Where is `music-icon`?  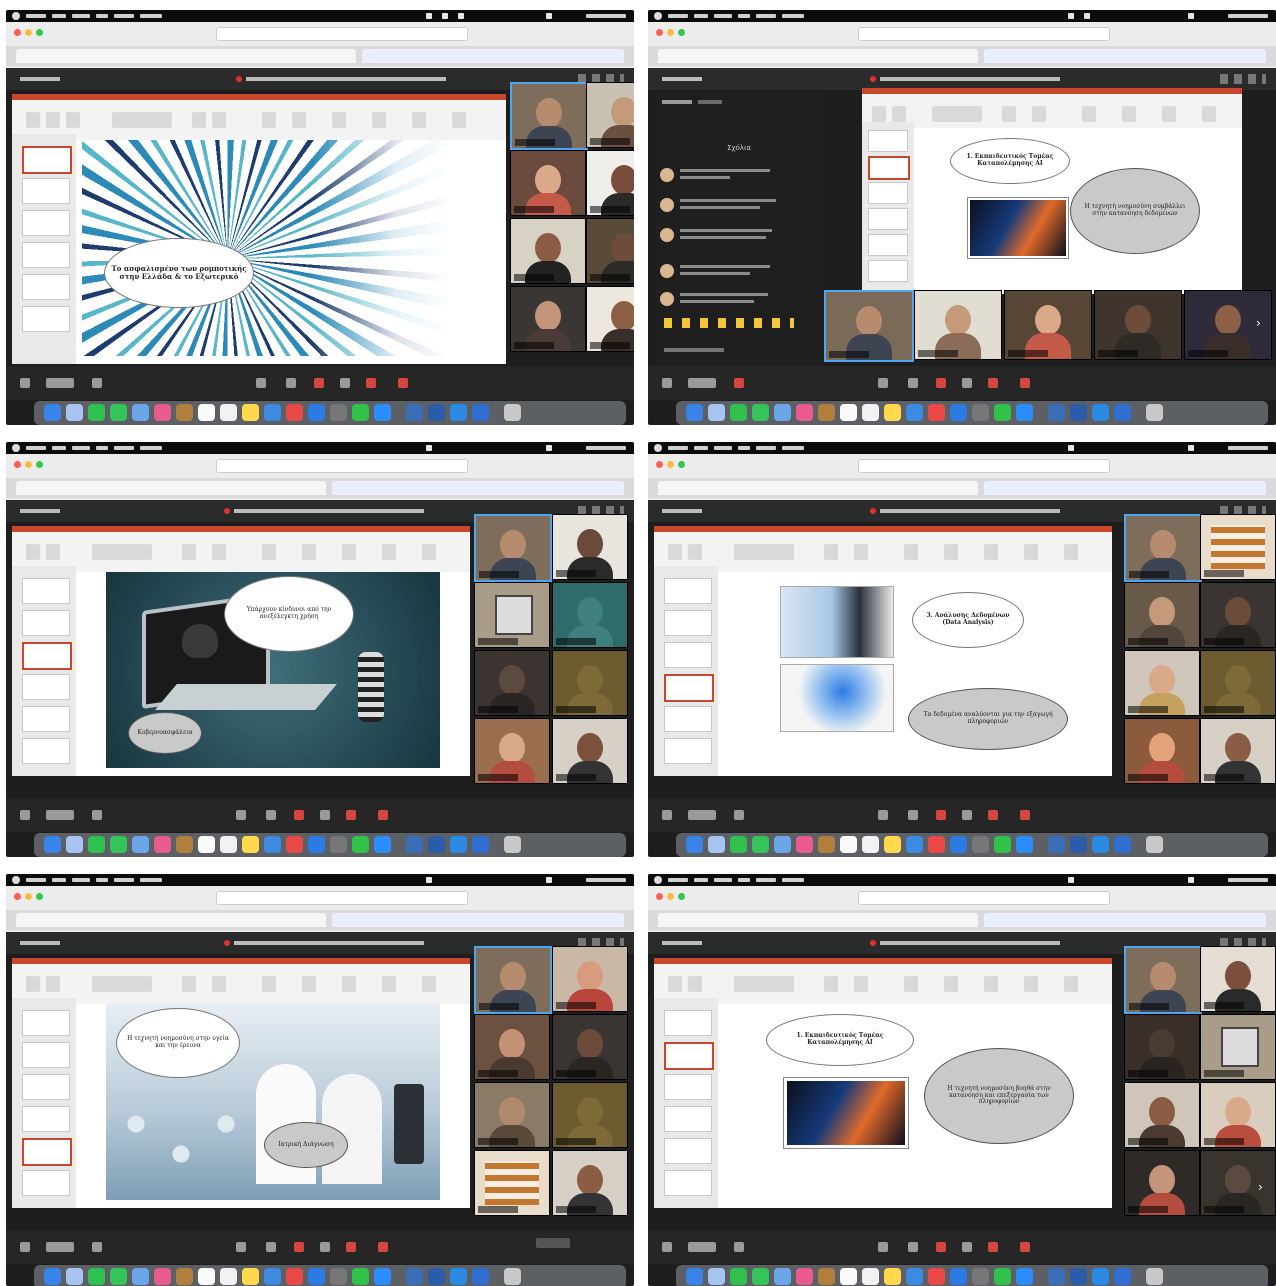 music-icon is located at coordinates (936, 844).